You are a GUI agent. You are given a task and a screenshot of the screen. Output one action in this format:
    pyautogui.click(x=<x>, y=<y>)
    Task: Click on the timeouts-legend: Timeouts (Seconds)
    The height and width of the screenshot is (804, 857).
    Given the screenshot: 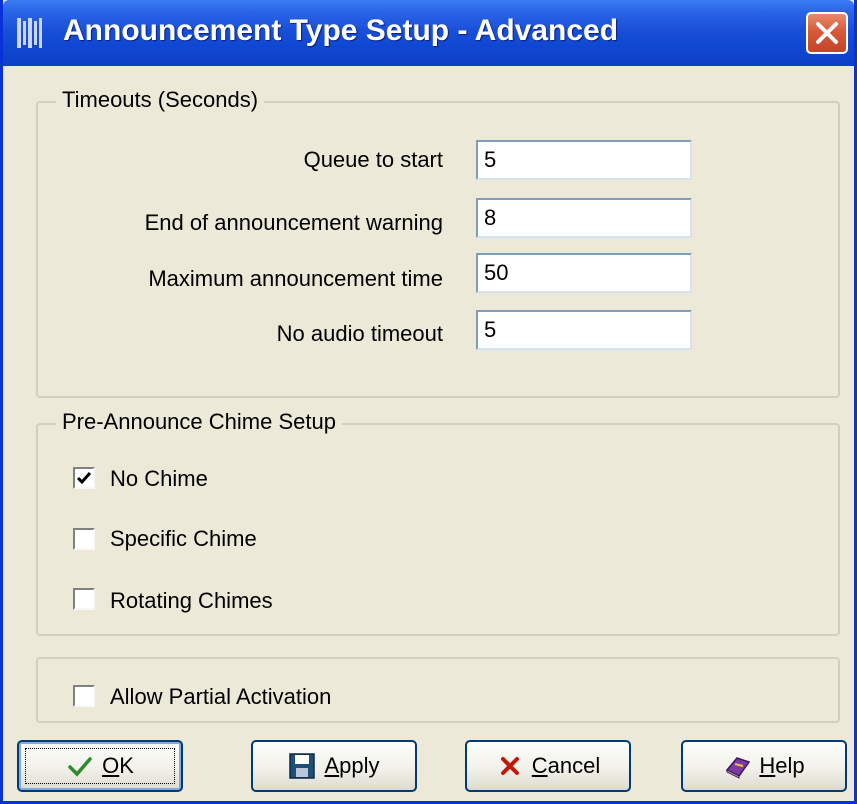 What is the action you would take?
    pyautogui.click(x=160, y=100)
    